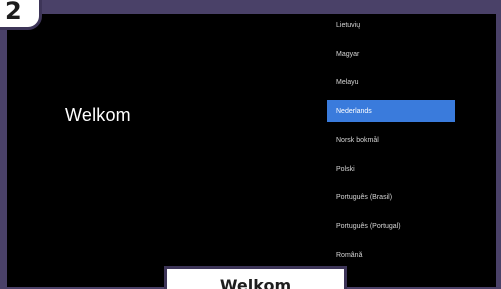 This screenshot has width=501, height=289. Describe the element at coordinates (391, 226) in the screenshot. I see `language-option: Português (Portugal)` at that location.